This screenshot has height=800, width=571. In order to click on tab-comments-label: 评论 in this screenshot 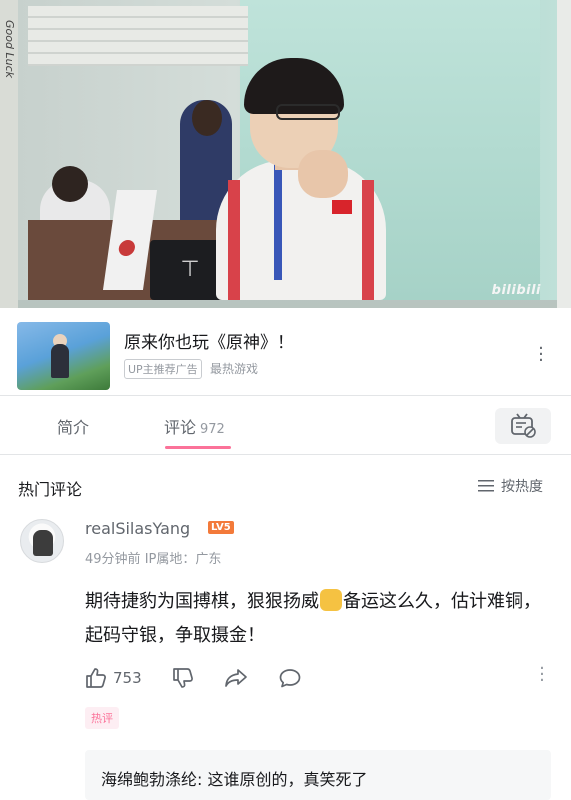, I will do `click(180, 427)`.